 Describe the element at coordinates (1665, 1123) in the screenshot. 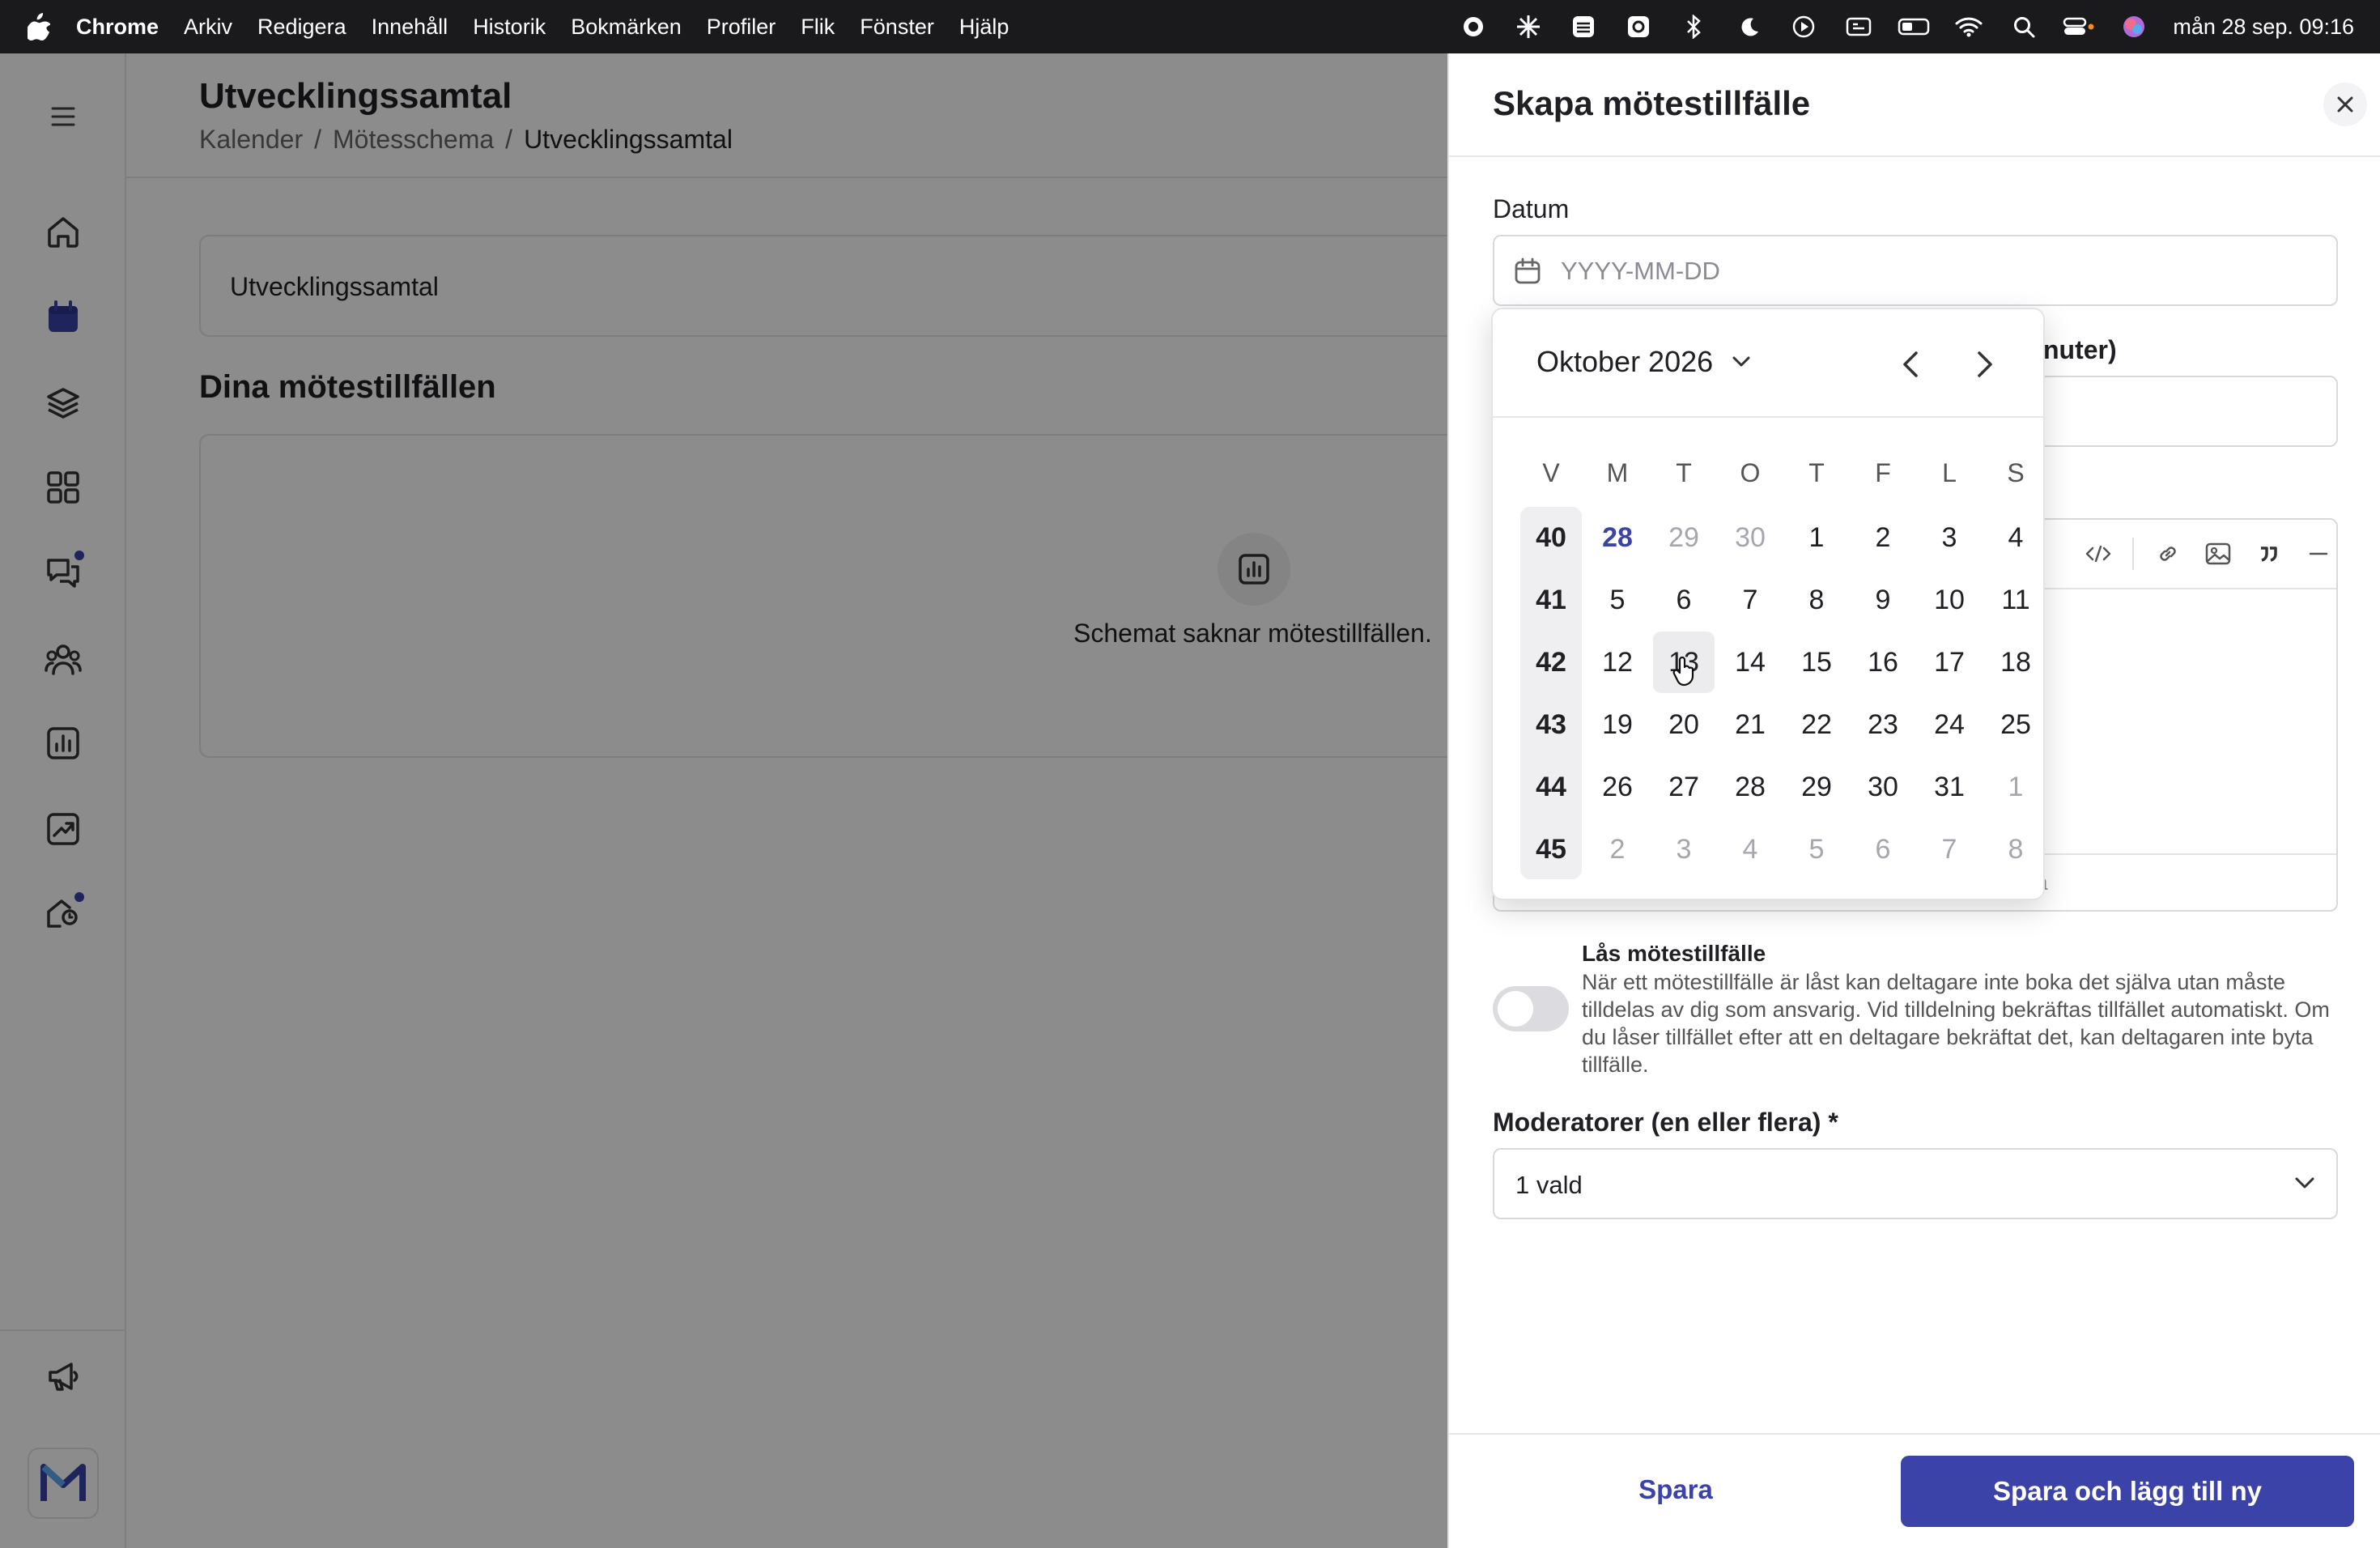

I see `moderators-label: Moderatorer (en eller flera) *` at that location.